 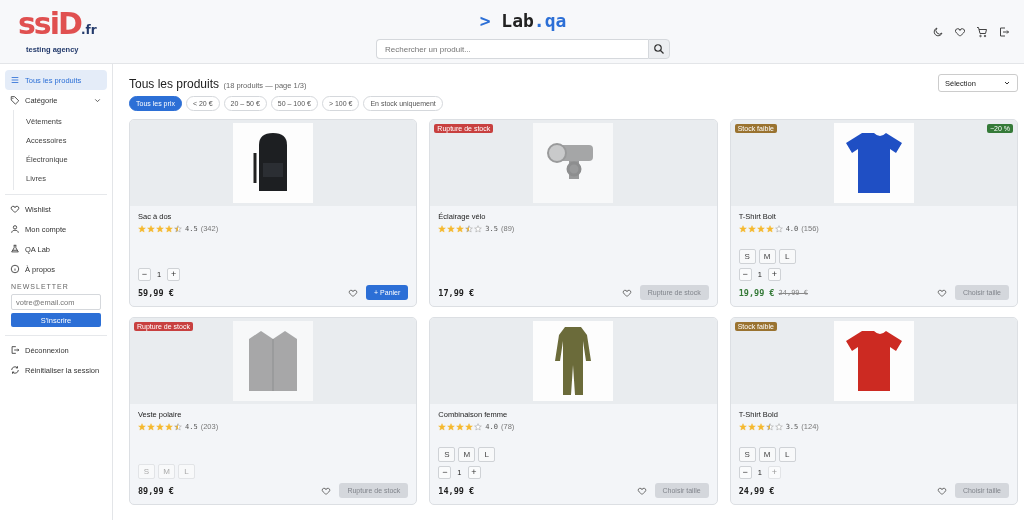 I want to click on page-title: Tous les produits, so click(x=174, y=84).